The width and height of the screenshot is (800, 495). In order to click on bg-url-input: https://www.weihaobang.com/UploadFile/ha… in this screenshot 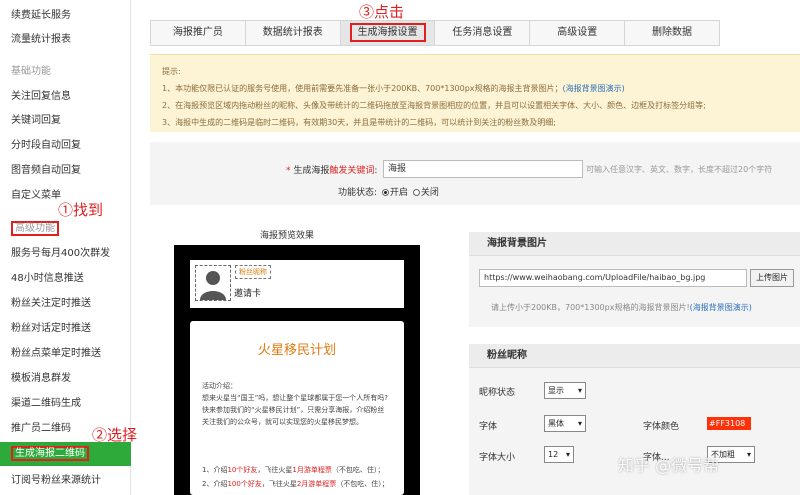, I will do `click(613, 278)`.